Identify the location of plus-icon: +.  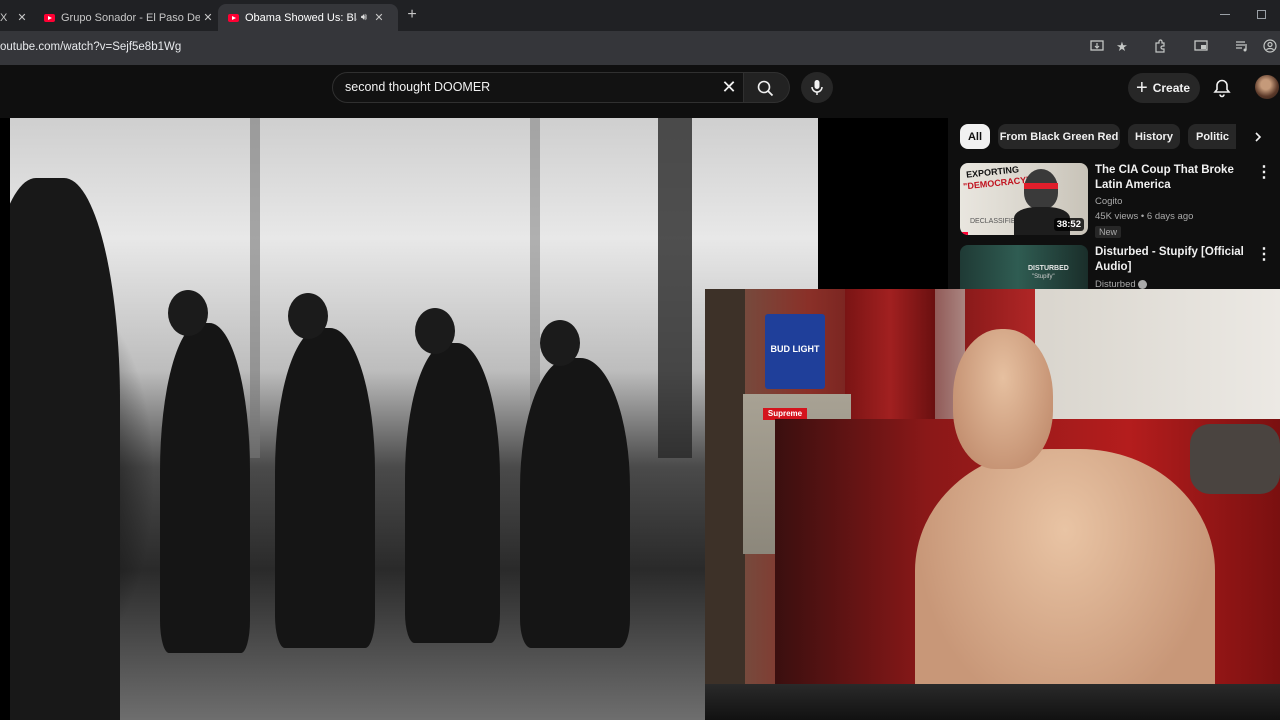
(1142, 88).